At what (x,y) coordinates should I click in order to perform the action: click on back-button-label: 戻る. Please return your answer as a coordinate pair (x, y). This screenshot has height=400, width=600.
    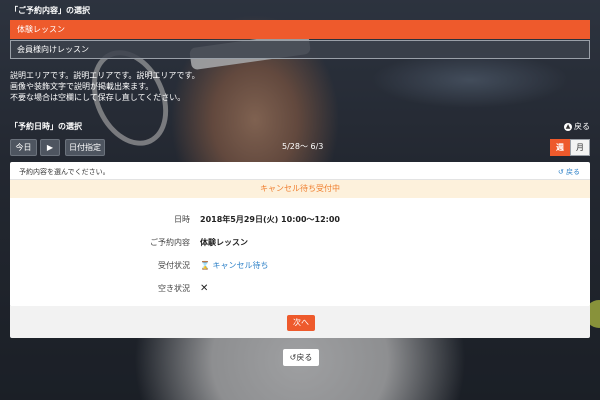
    Looking at the image, I should click on (304, 357).